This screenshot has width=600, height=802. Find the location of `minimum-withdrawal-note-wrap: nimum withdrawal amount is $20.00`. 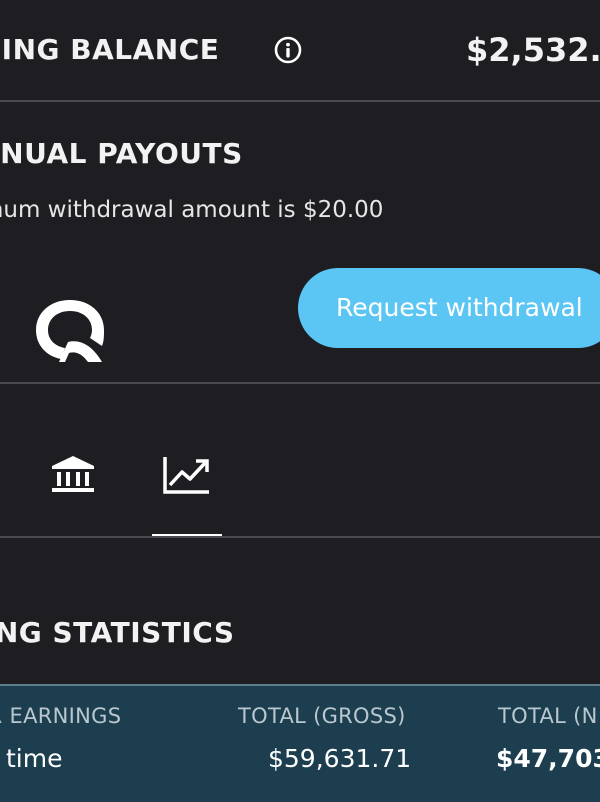

minimum-withdrawal-note-wrap: nimum withdrawal amount is $20.00 is located at coordinates (300, 210).